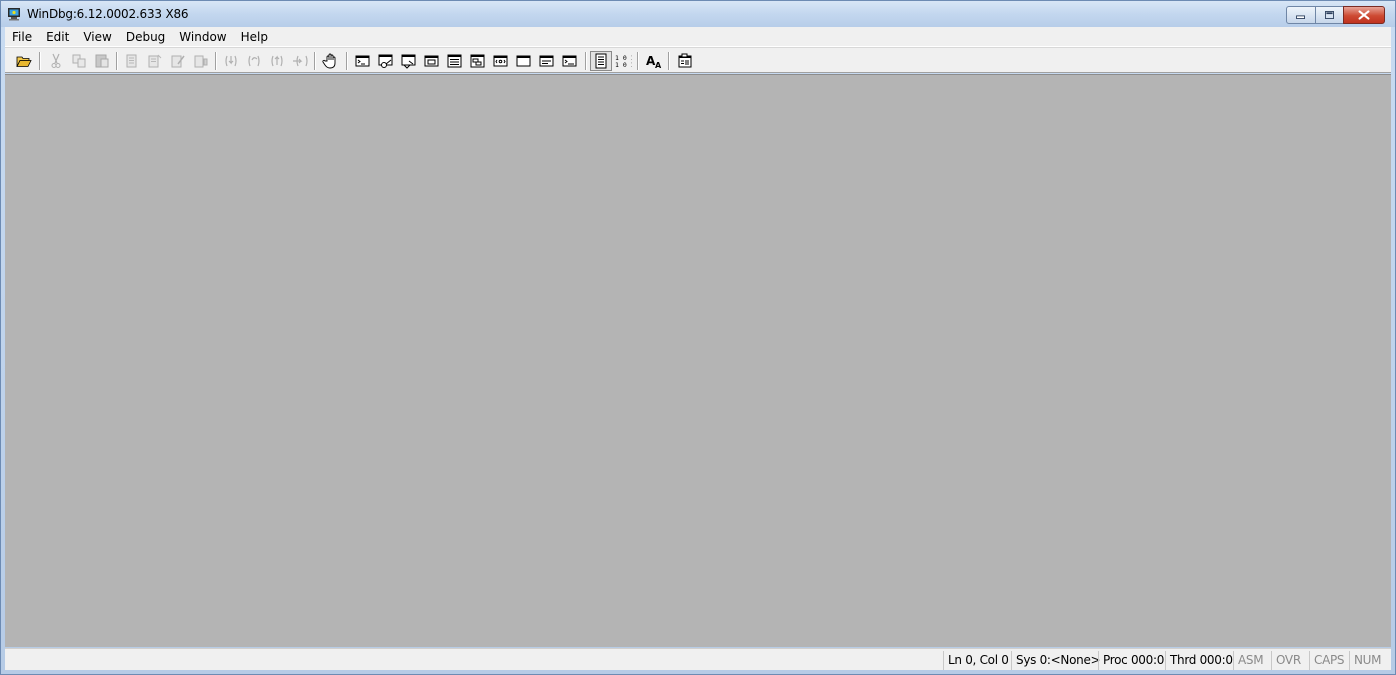 This screenshot has width=1396, height=675. What do you see at coordinates (1369, 660) in the screenshot?
I see `status-num: NUM` at bounding box center [1369, 660].